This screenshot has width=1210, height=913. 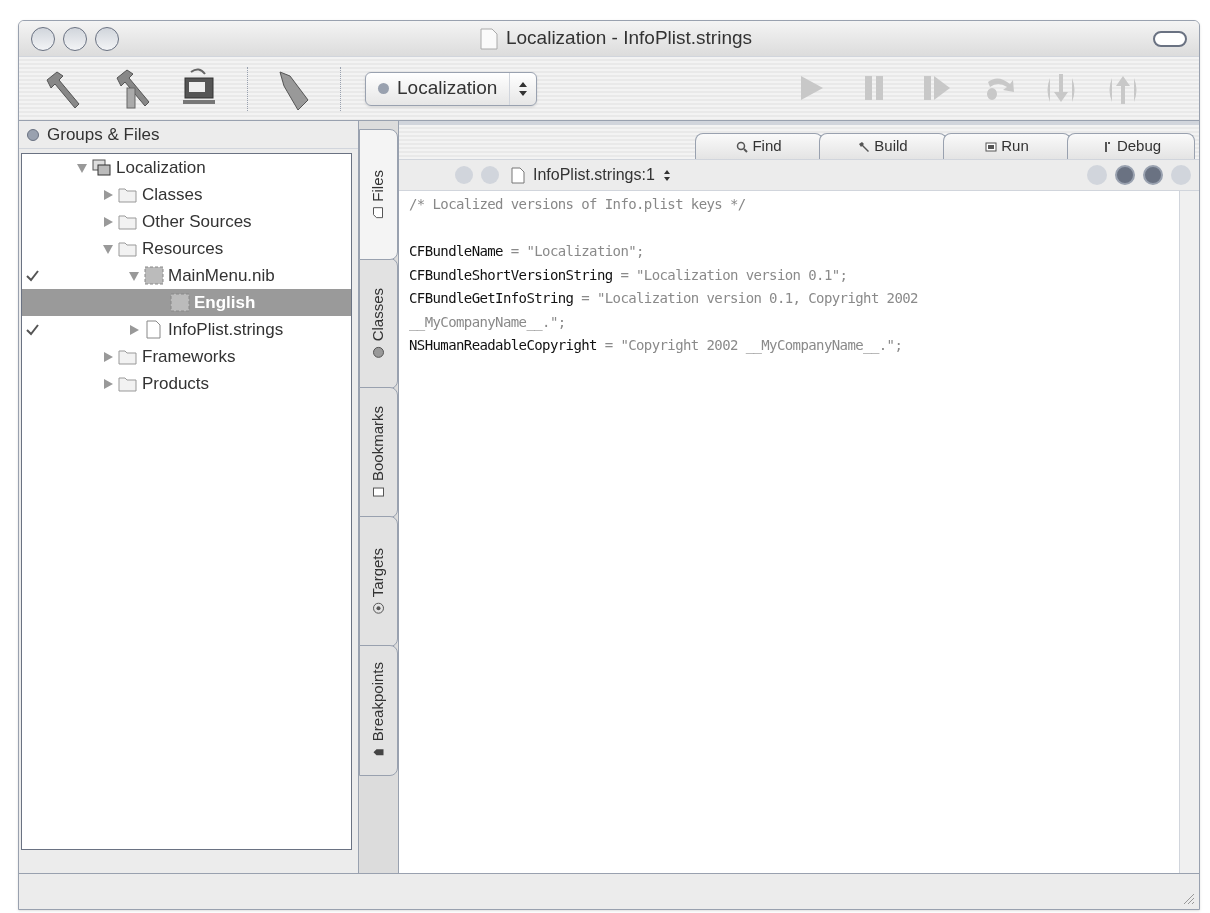 What do you see at coordinates (378, 323) in the screenshot?
I see `side-tab: Classes` at bounding box center [378, 323].